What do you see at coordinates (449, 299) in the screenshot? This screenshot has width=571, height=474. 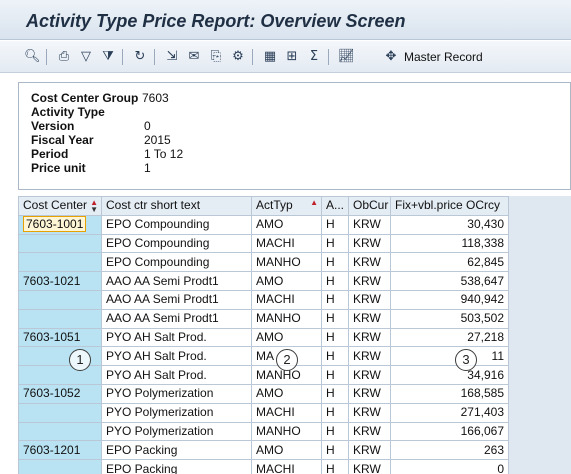 I see `cell-price: 940,942` at bounding box center [449, 299].